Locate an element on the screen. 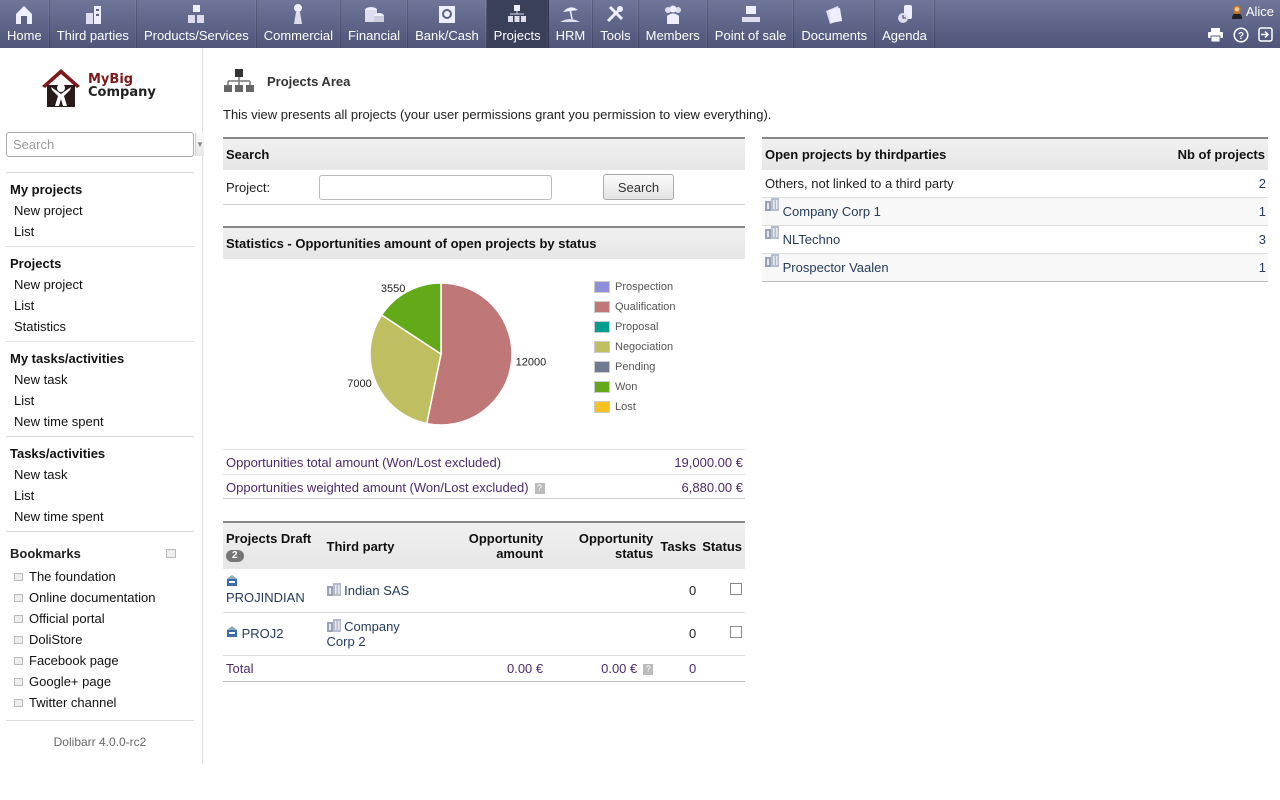 Image resolution: width=1280 pixels, height=800 pixels. top-menu-label: Home is located at coordinates (24, 35).